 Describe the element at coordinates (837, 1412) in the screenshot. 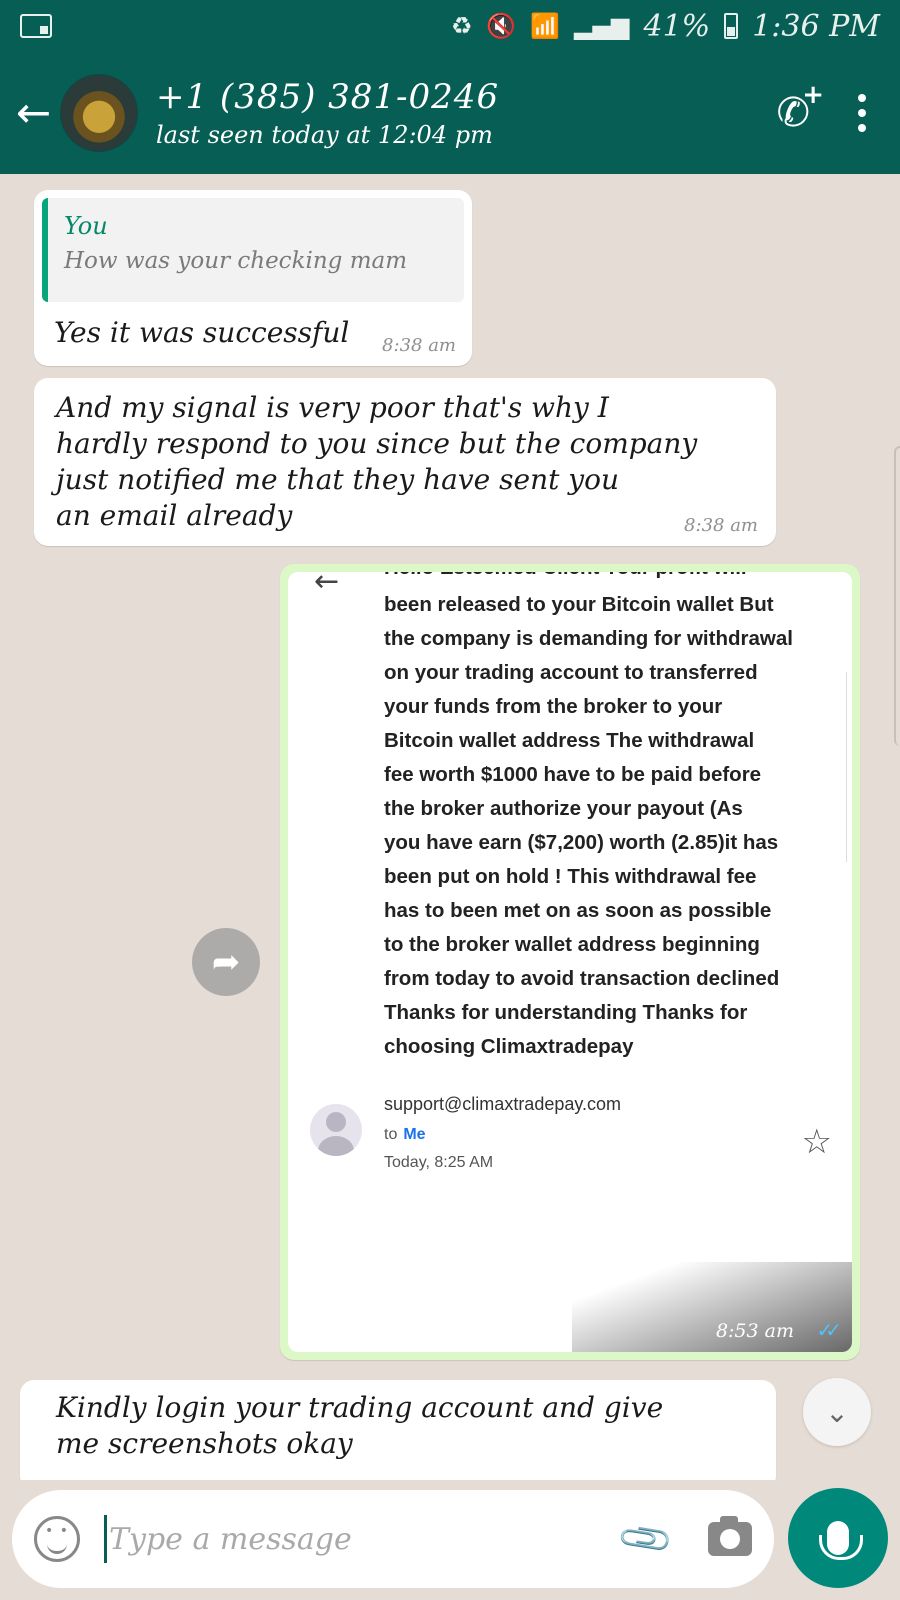

I see `scroll-down-icon: ⌄` at that location.